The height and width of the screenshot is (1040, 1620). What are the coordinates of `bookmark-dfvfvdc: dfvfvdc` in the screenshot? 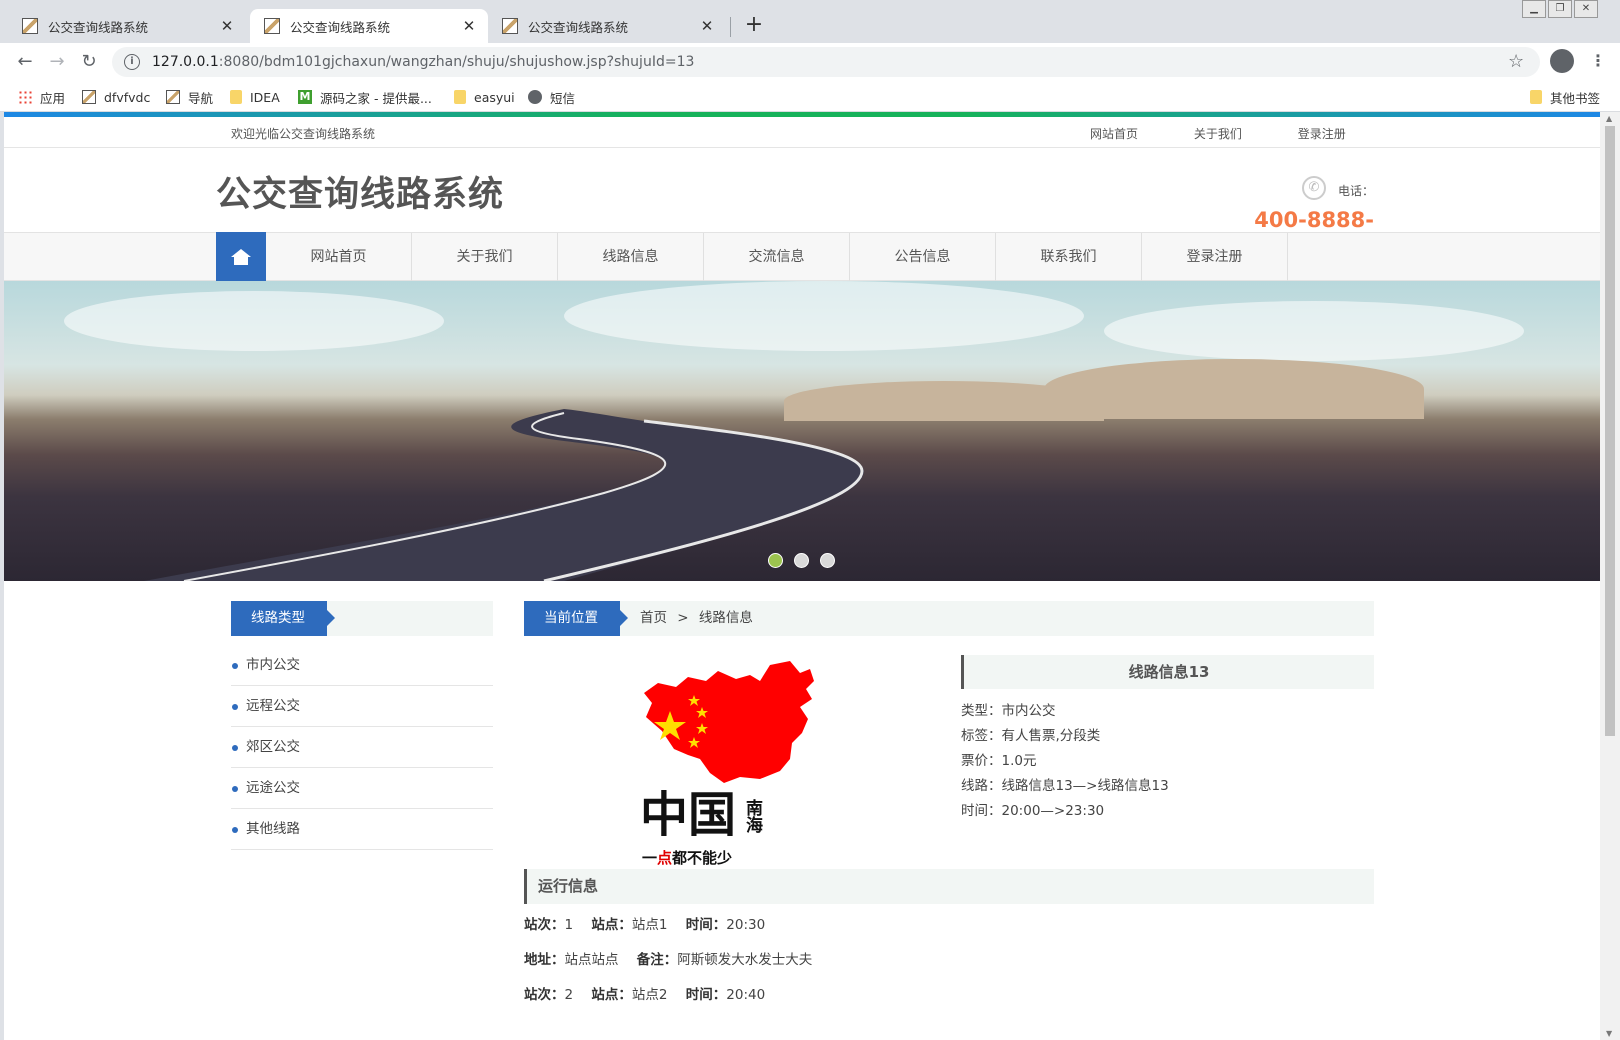 It's located at (116, 97).